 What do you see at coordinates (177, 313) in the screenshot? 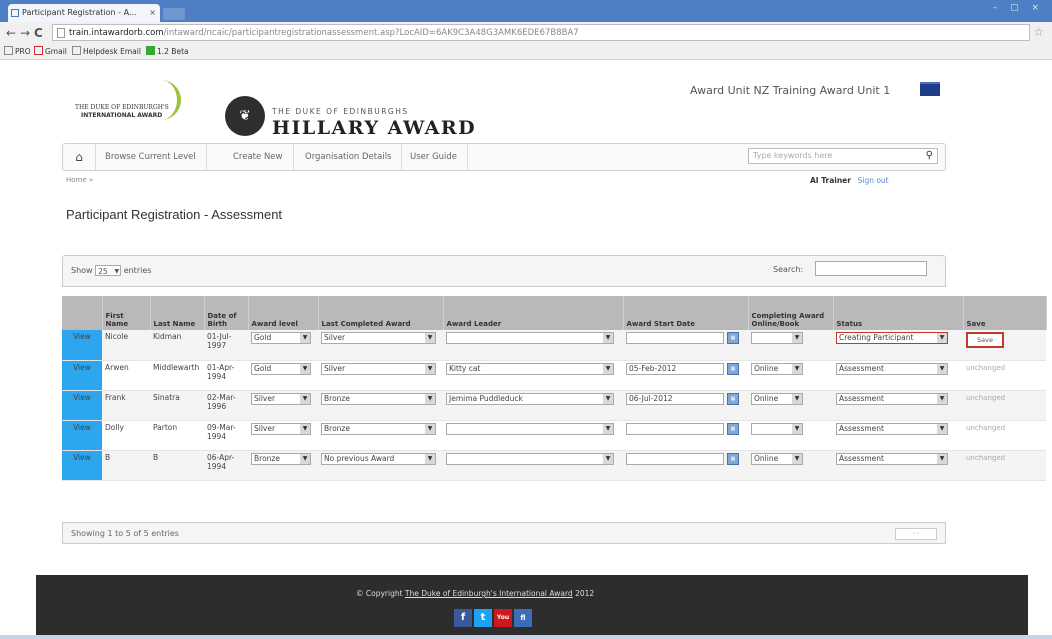
I see `col-header-last-name: Last Name` at bounding box center [177, 313].